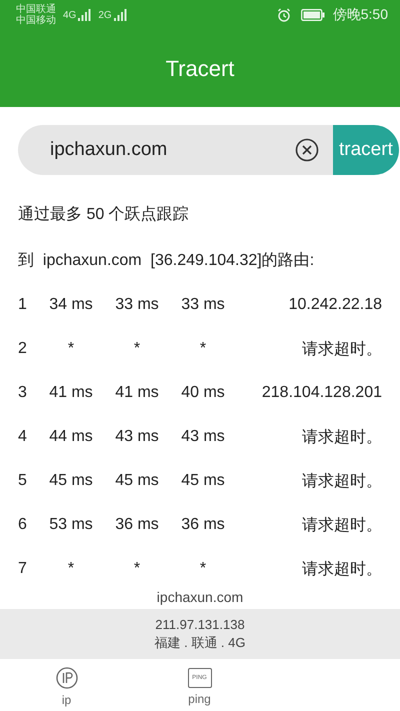  Describe the element at coordinates (23, 393) in the screenshot. I see `hop-number: 3` at that location.